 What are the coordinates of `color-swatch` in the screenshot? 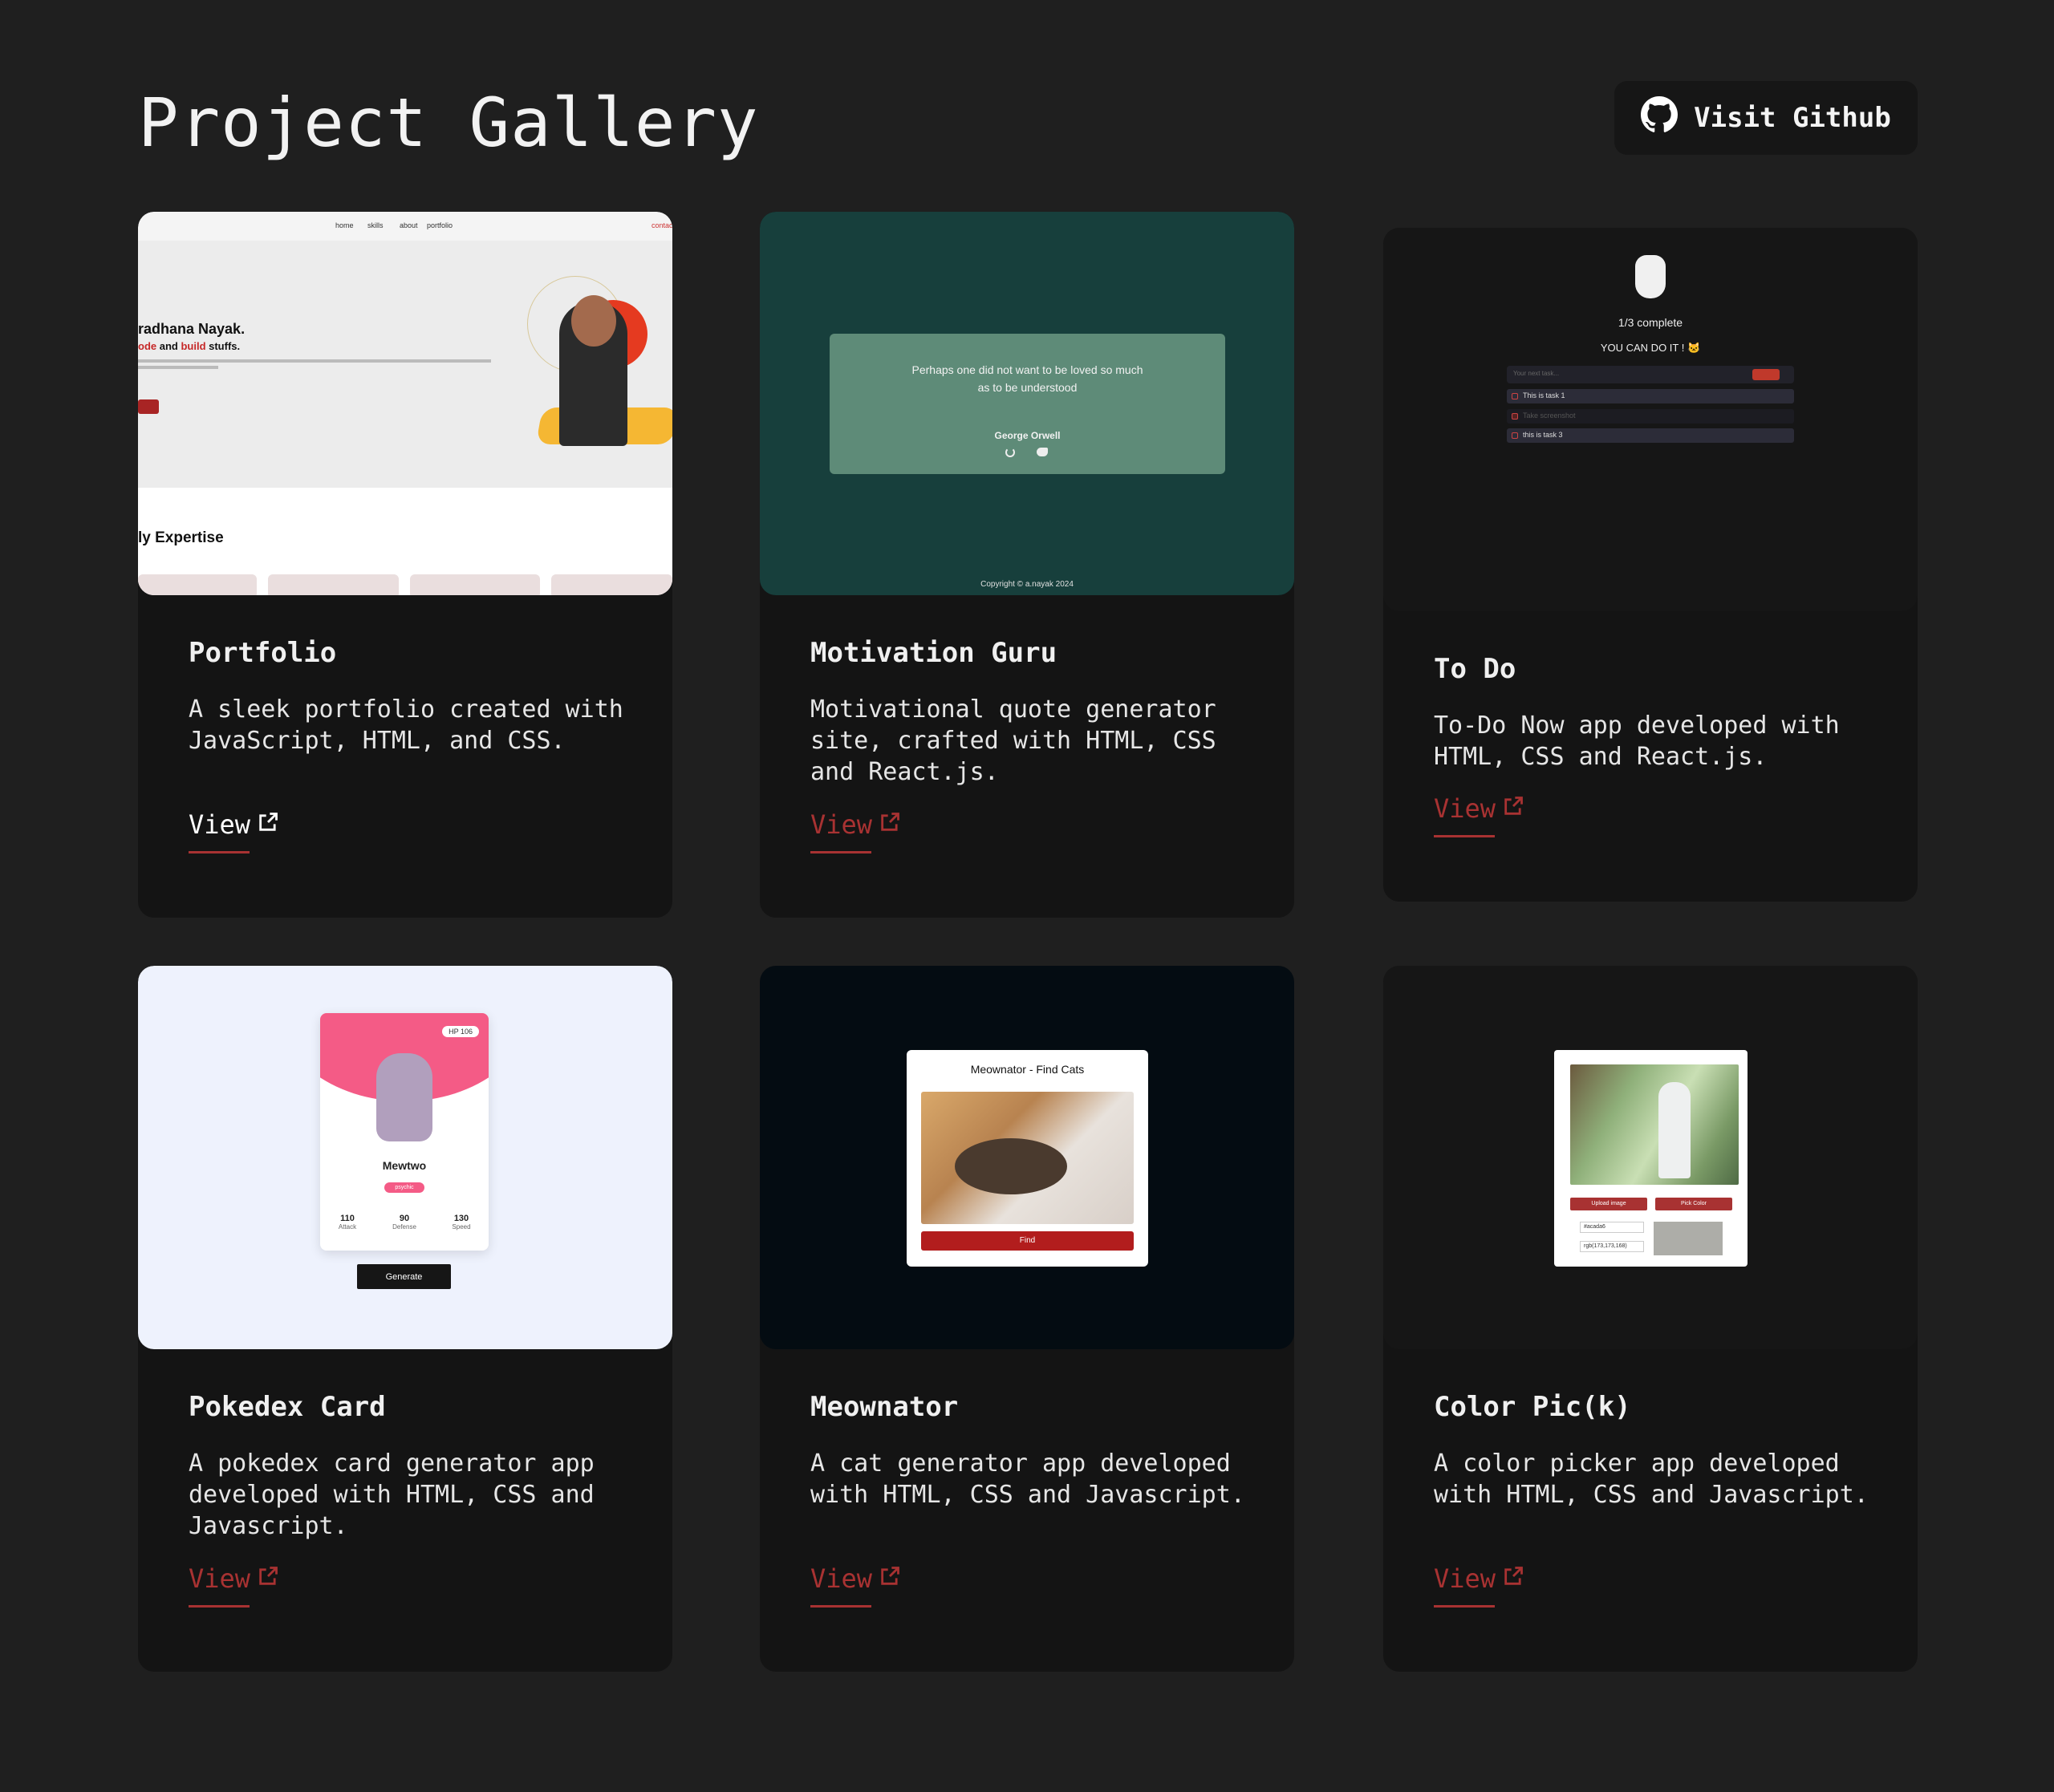 It's located at (1689, 1238).